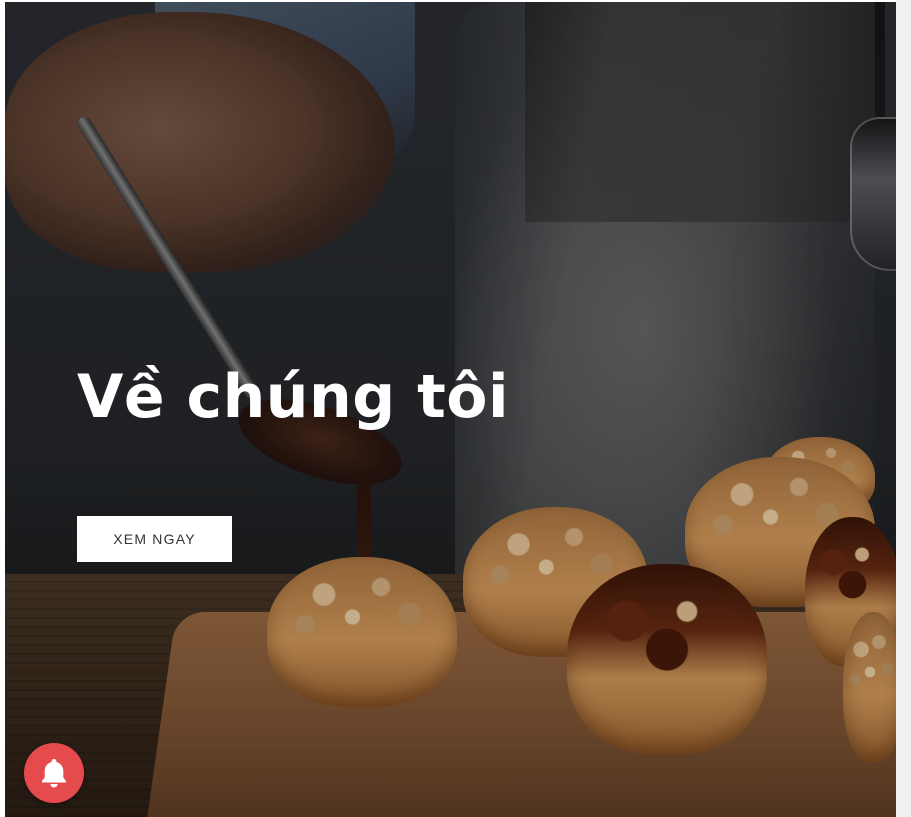 This screenshot has width=911, height=817. I want to click on hero-title: Về chúng tôi, so click(293, 397).